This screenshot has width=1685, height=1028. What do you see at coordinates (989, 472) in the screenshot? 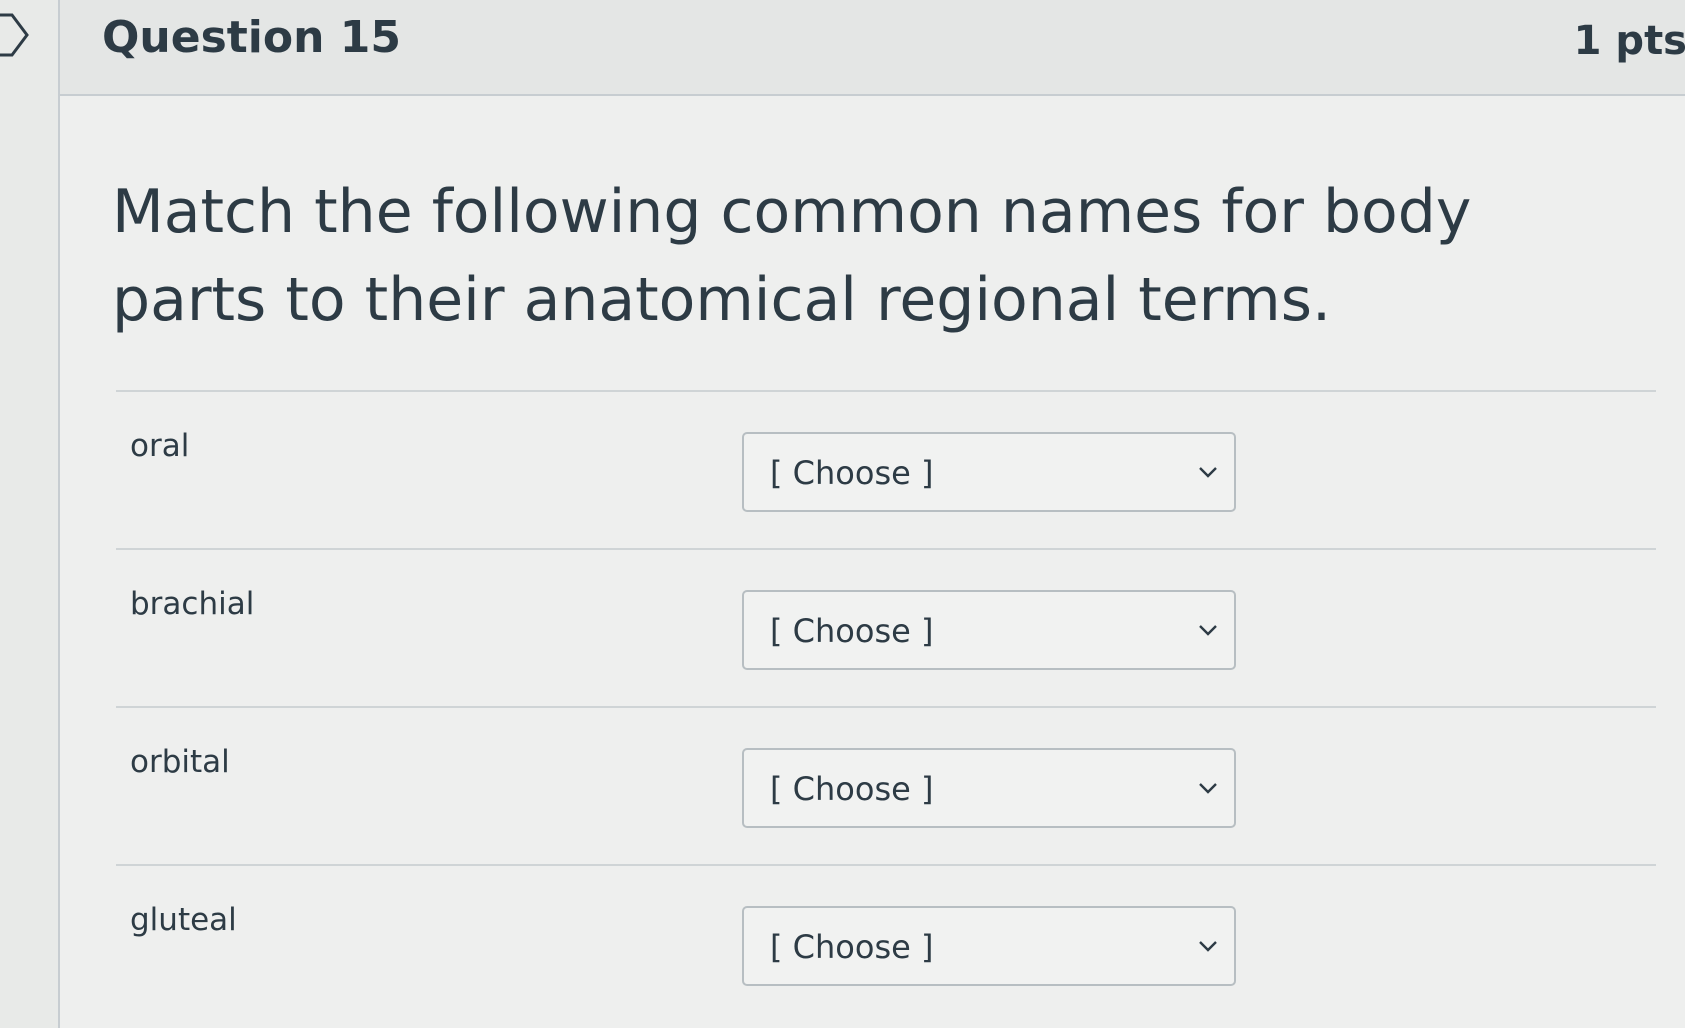
I see `answer-select-oral: [ Choose ]` at bounding box center [989, 472].